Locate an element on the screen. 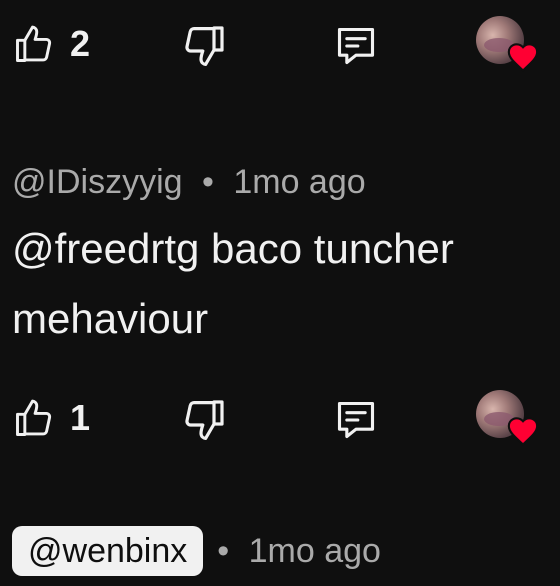 This screenshot has width=560, height=586. next-comment-time: 1mo ago is located at coordinates (314, 551).